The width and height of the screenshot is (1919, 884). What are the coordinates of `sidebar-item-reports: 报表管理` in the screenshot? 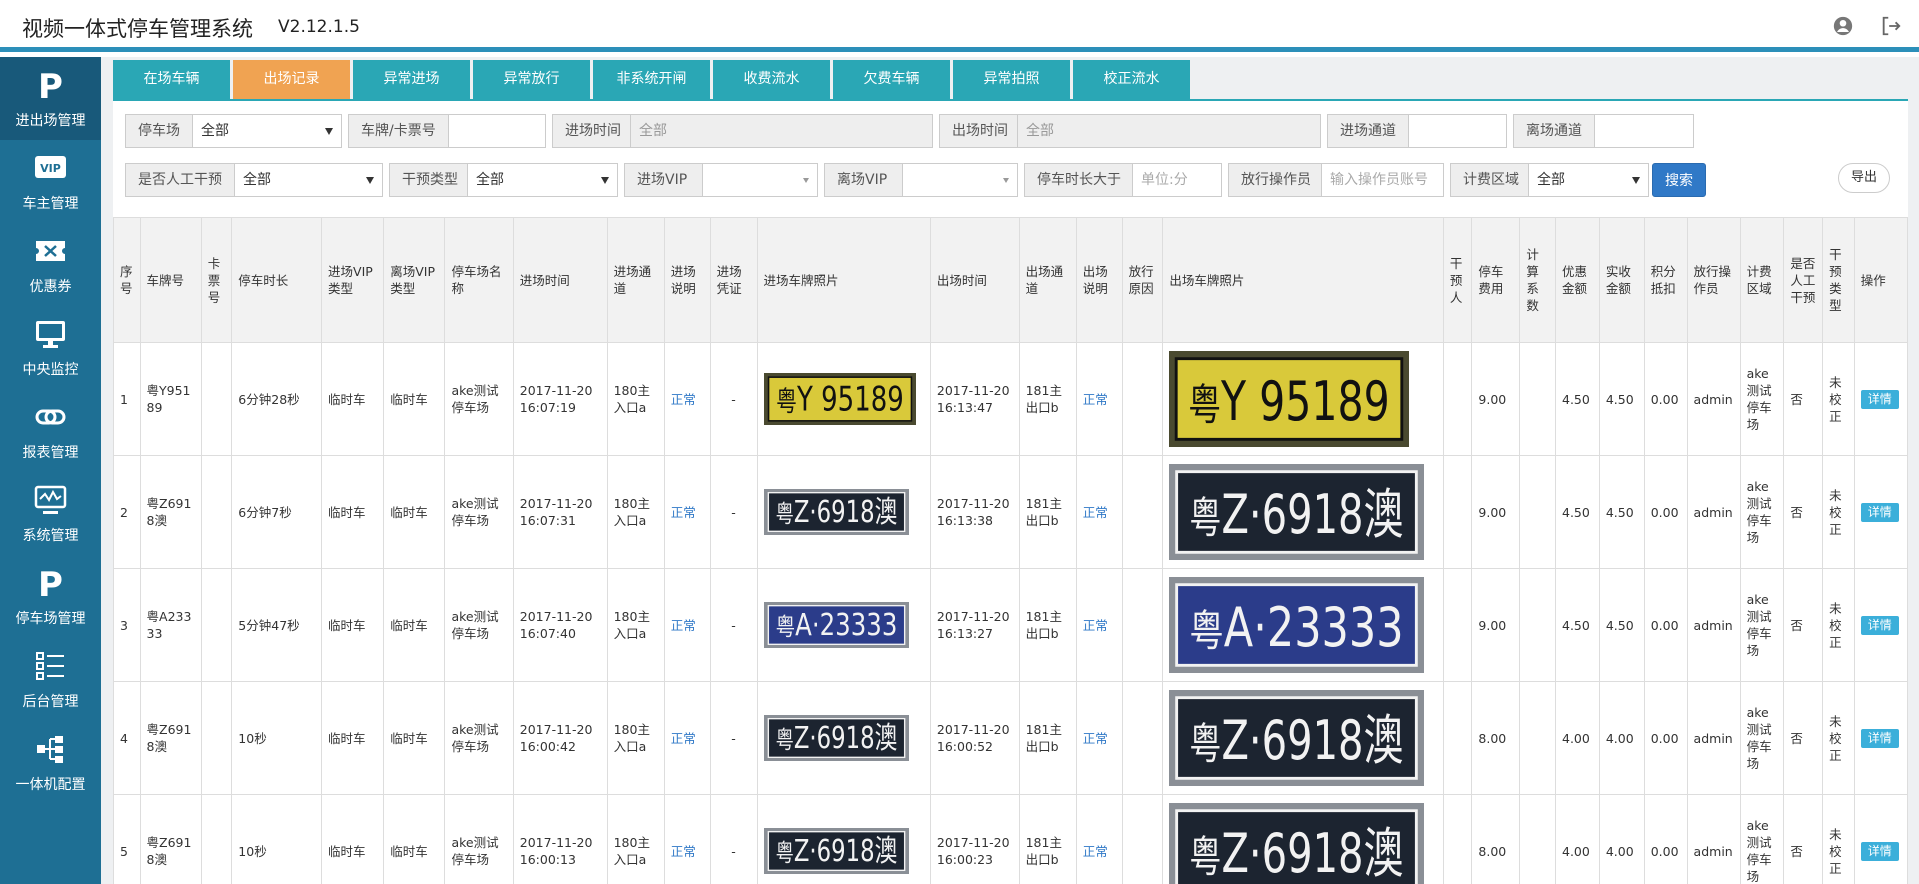 It's located at (50, 430).